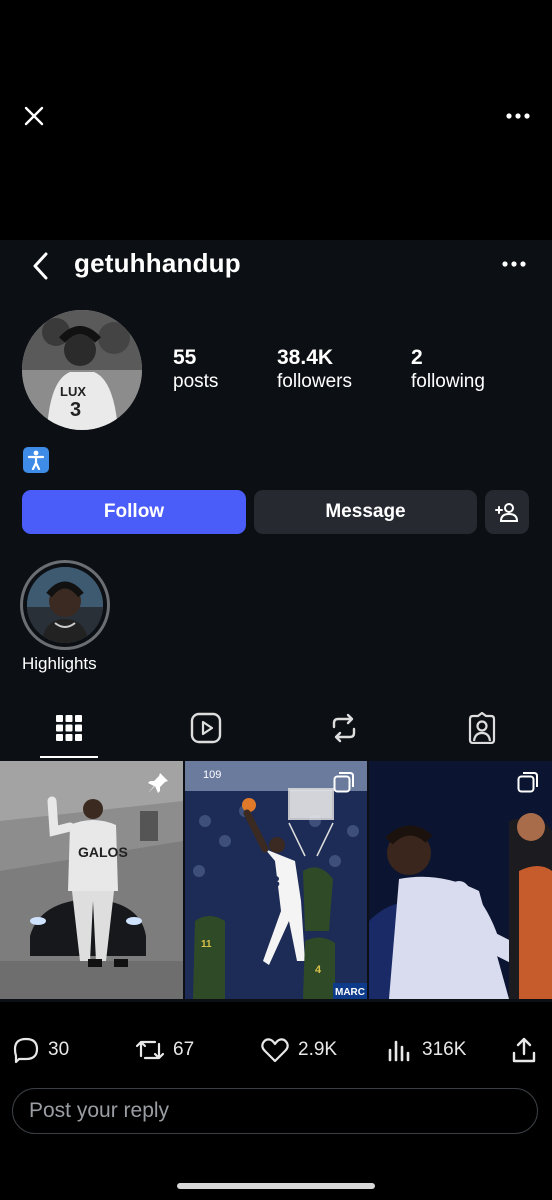 This screenshot has height=1200, width=552. What do you see at coordinates (73, 391) in the screenshot?
I see `svg-text: LUX` at bounding box center [73, 391].